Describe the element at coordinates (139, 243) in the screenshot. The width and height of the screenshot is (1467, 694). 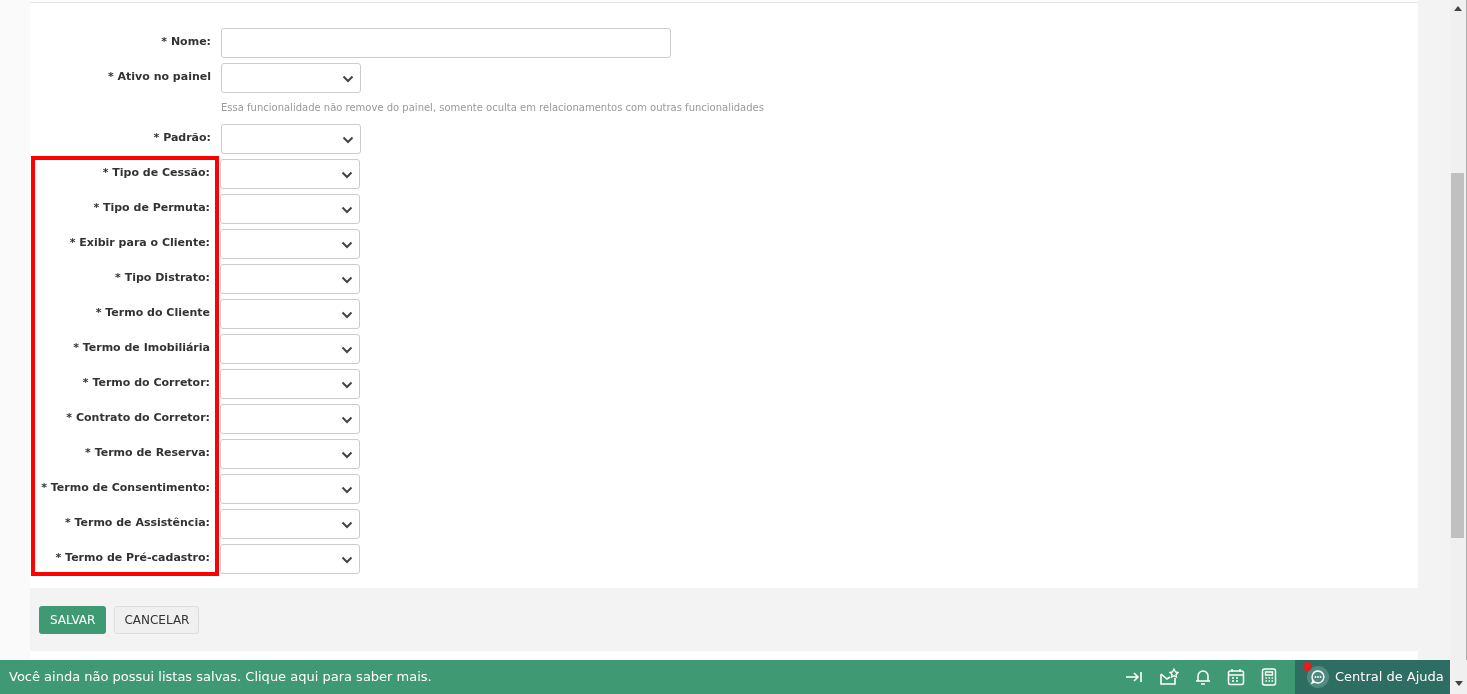
I see `field-label: * Exibir para o Cliente:` at that location.